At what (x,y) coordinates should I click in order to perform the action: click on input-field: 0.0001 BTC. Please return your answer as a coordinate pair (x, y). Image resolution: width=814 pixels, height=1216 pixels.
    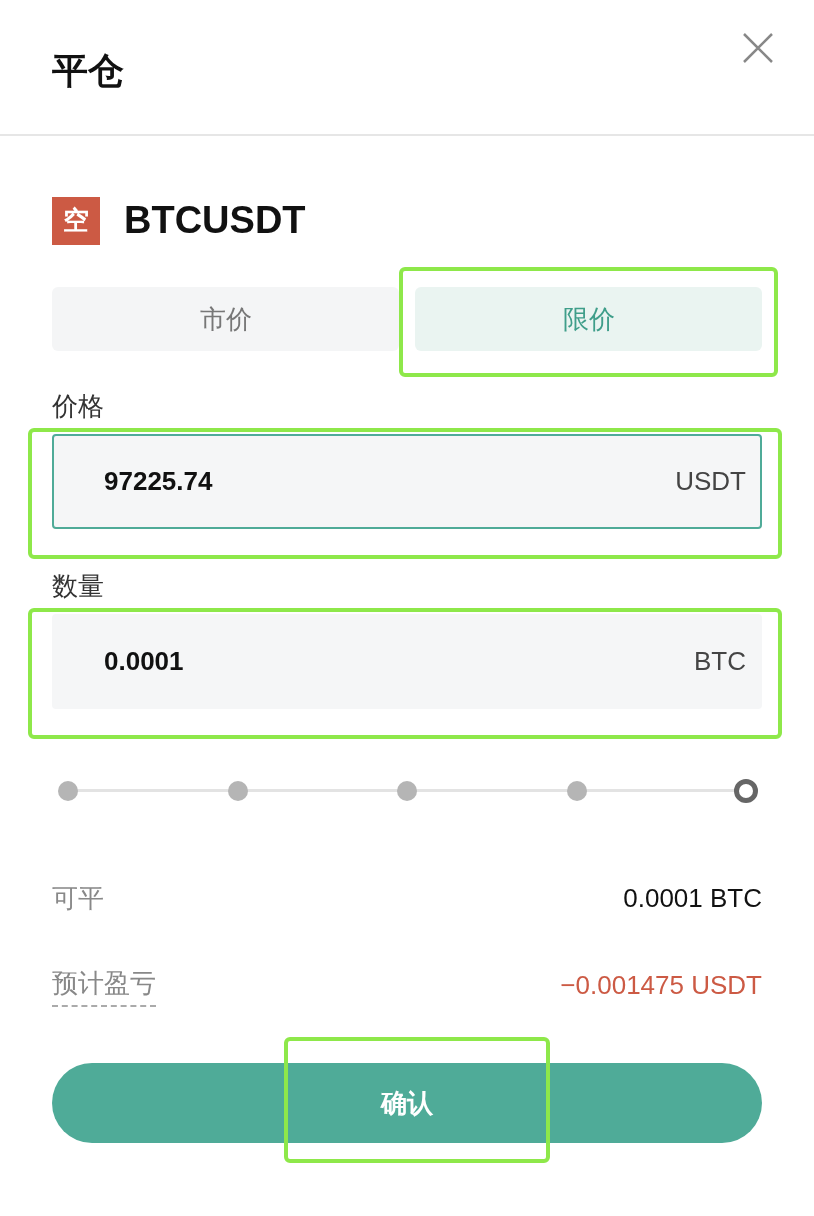
    Looking at the image, I should click on (407, 661).